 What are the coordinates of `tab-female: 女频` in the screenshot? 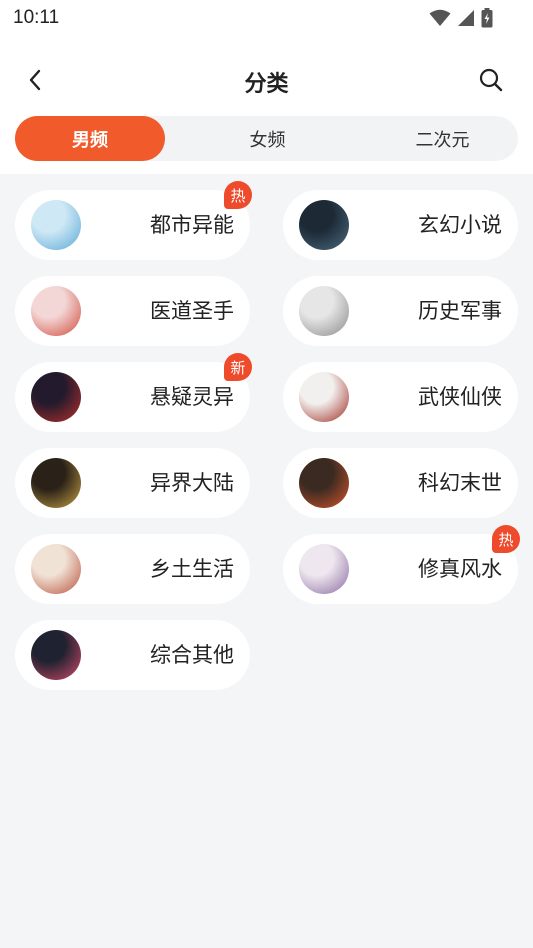 It's located at (267, 138).